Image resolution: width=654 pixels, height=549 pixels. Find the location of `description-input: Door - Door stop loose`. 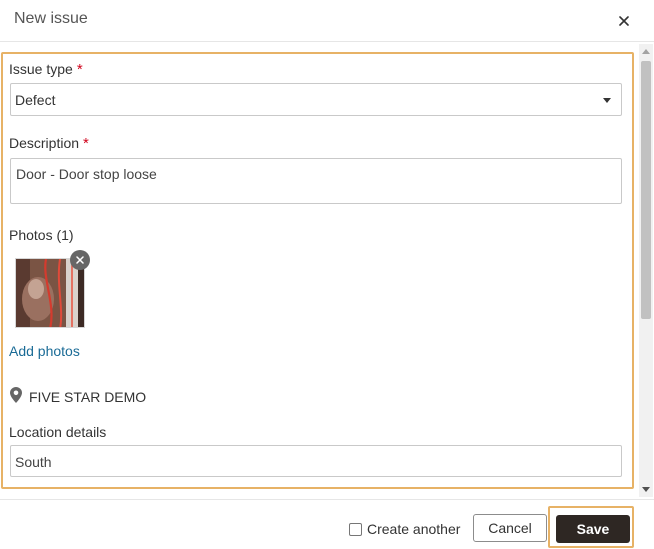

description-input: Door - Door stop loose is located at coordinates (316, 181).